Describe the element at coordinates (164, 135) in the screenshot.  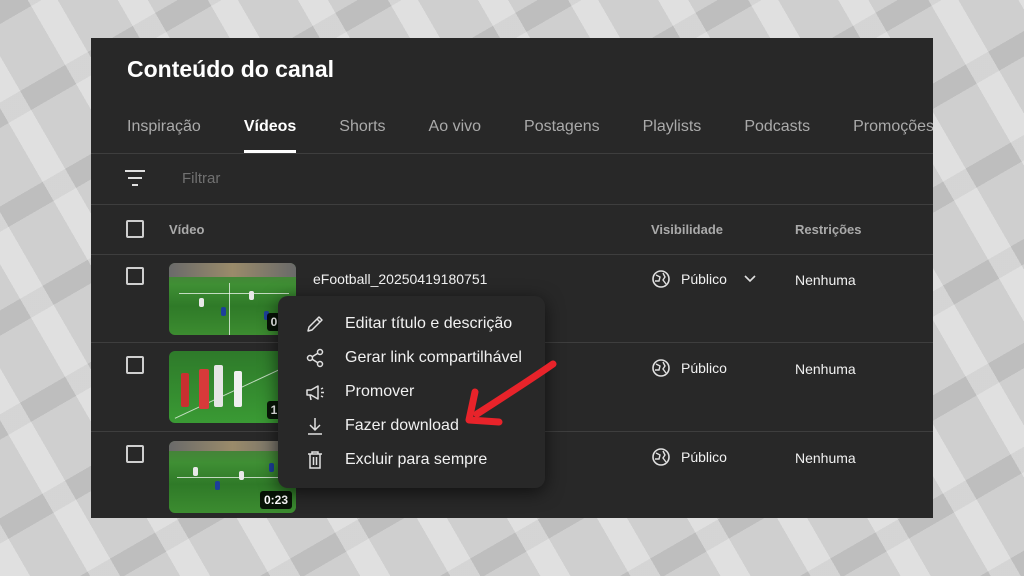
I see `tab-inspiracao: Inspiração` at that location.